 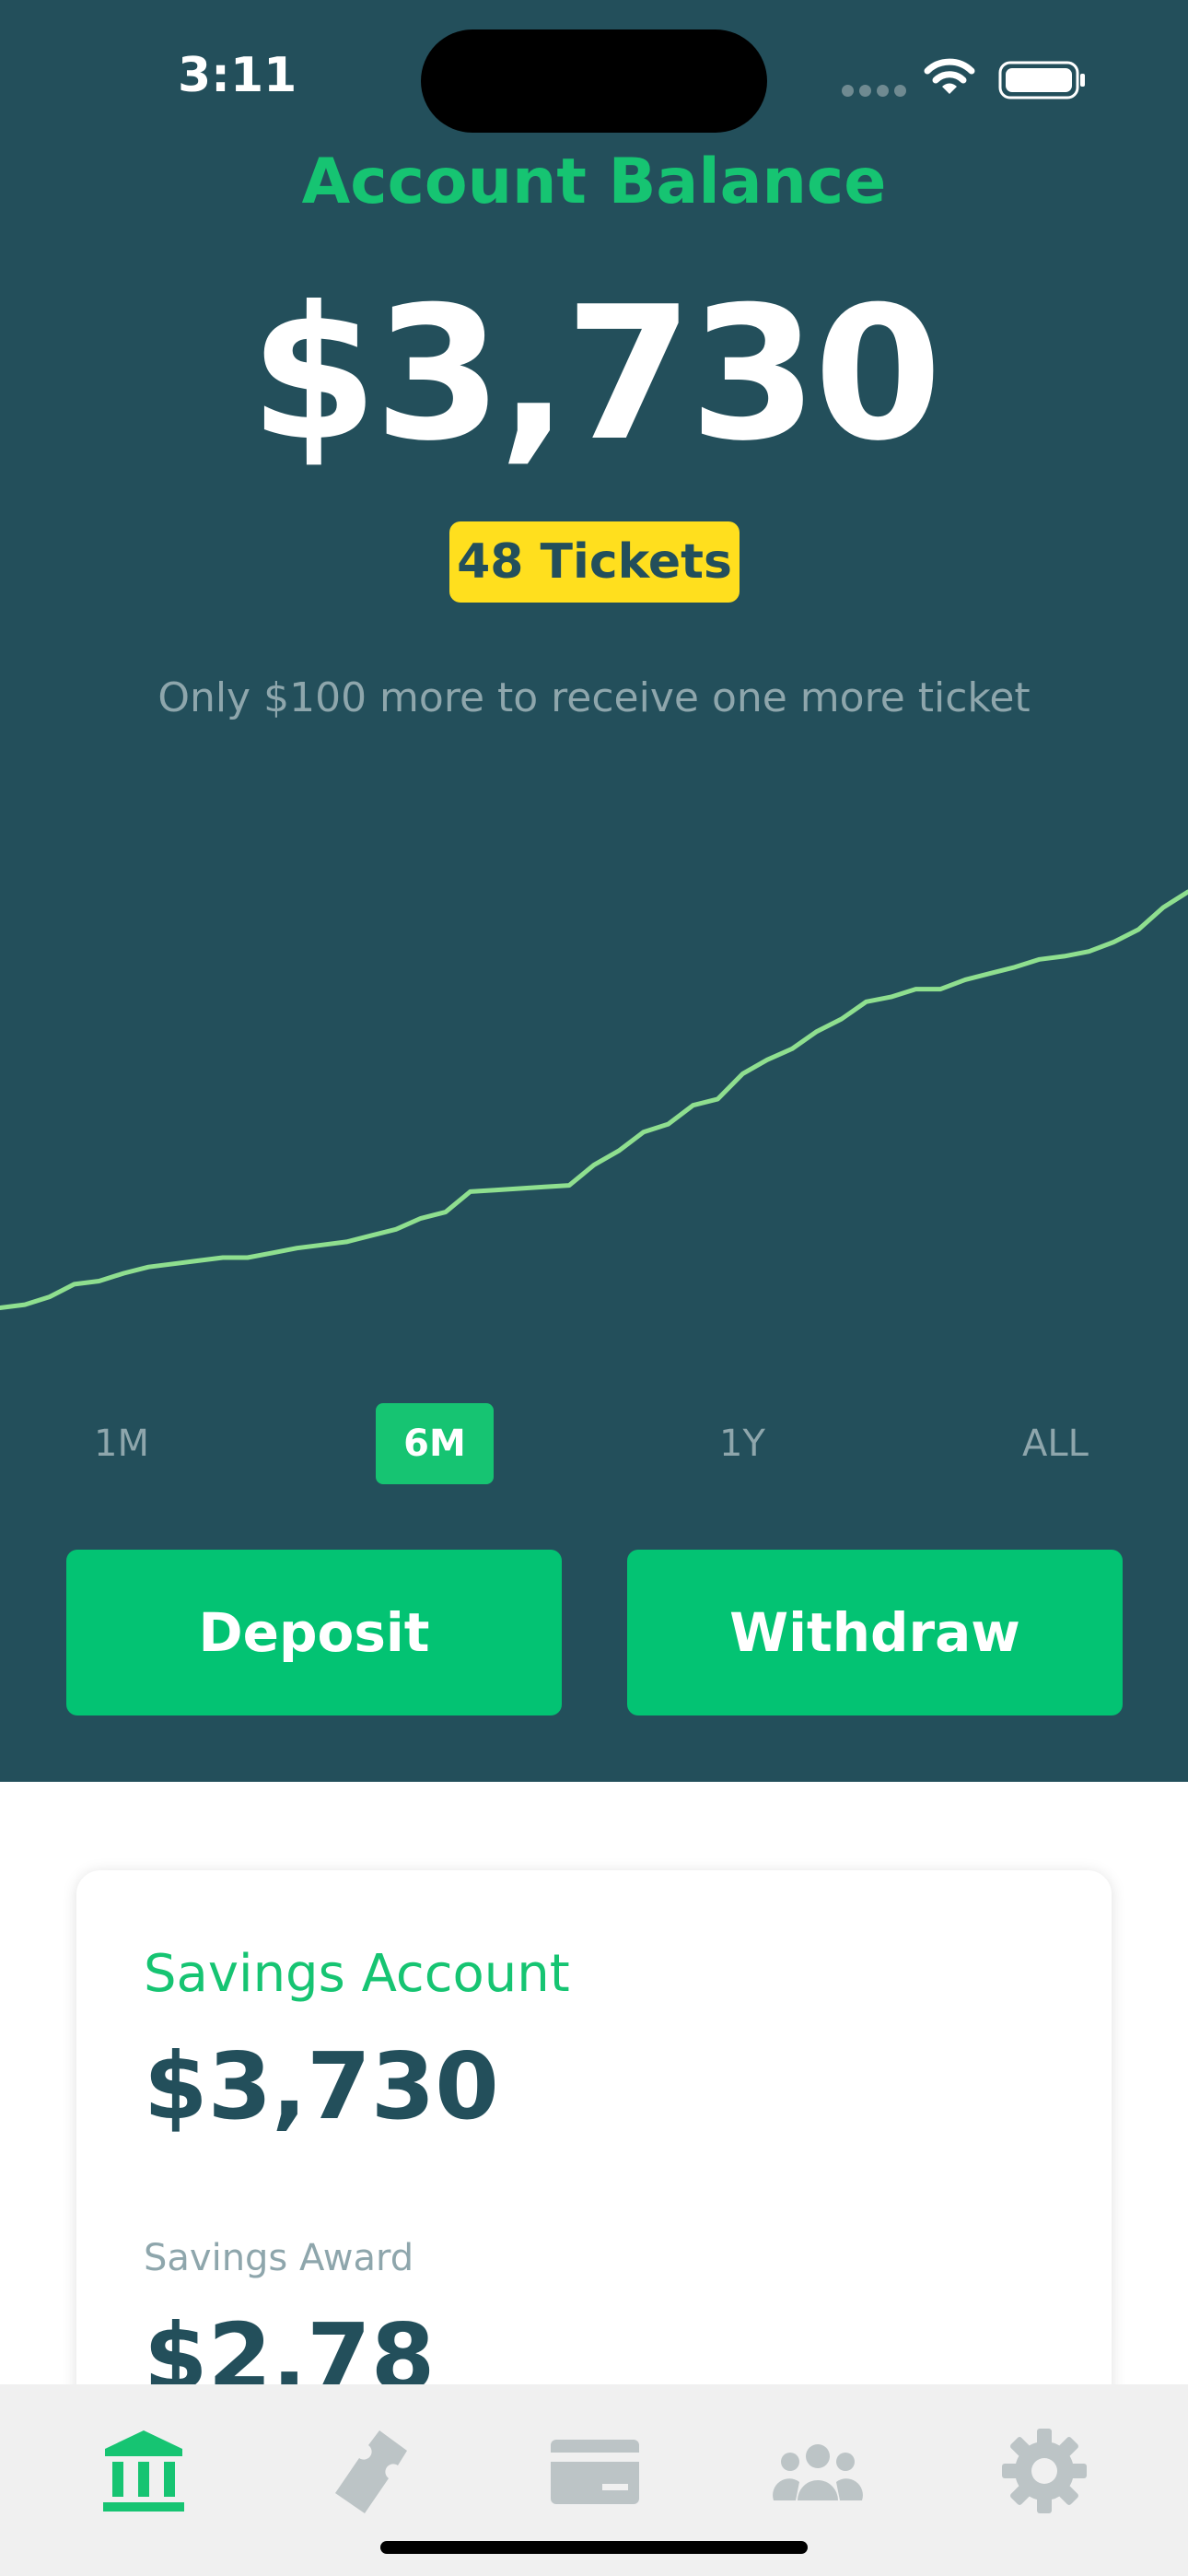 I want to click on withdraw-button: Withdraw, so click(x=875, y=1632).